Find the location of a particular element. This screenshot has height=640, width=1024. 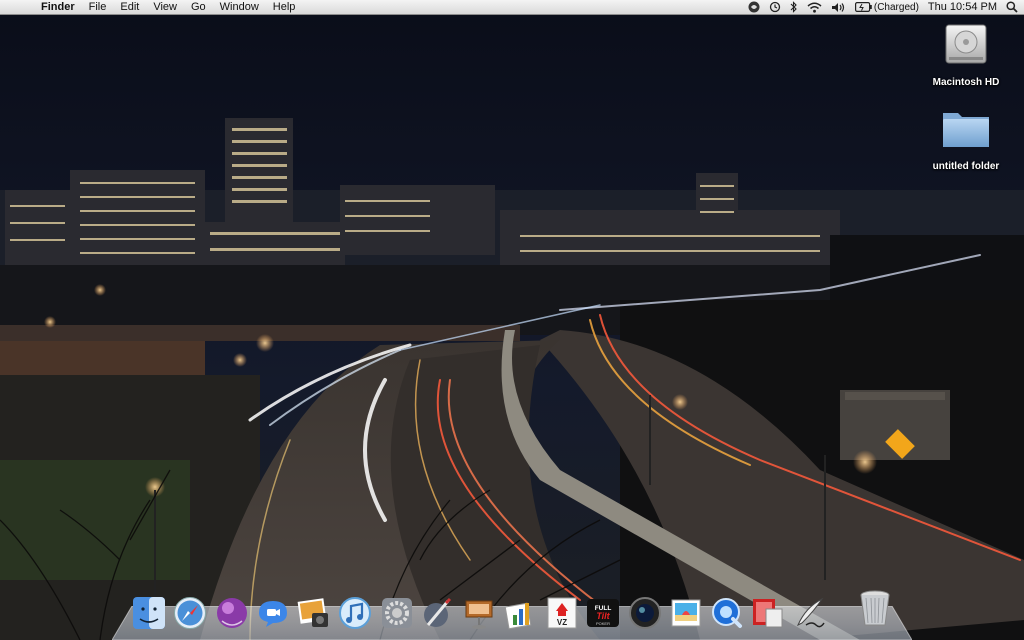

menu-view: View is located at coordinates (165, 7).